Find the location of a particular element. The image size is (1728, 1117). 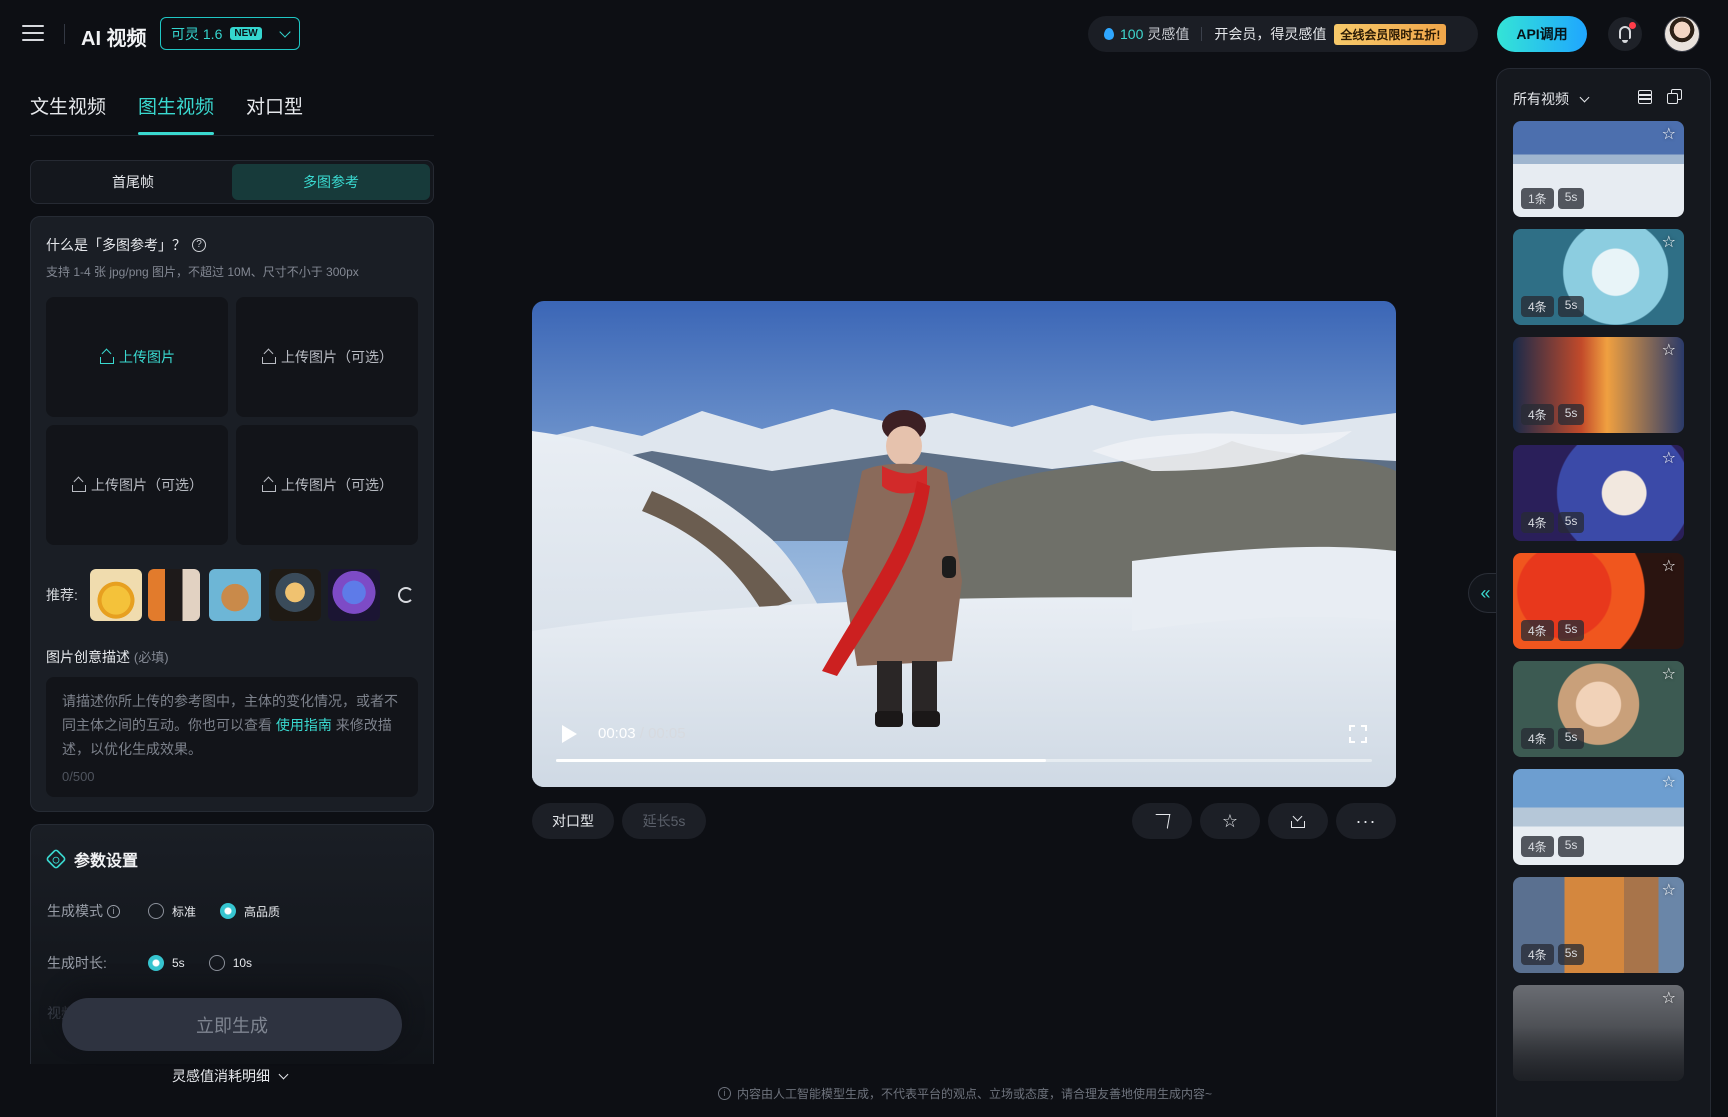

lipsync-button: 对口型 is located at coordinates (573, 821).